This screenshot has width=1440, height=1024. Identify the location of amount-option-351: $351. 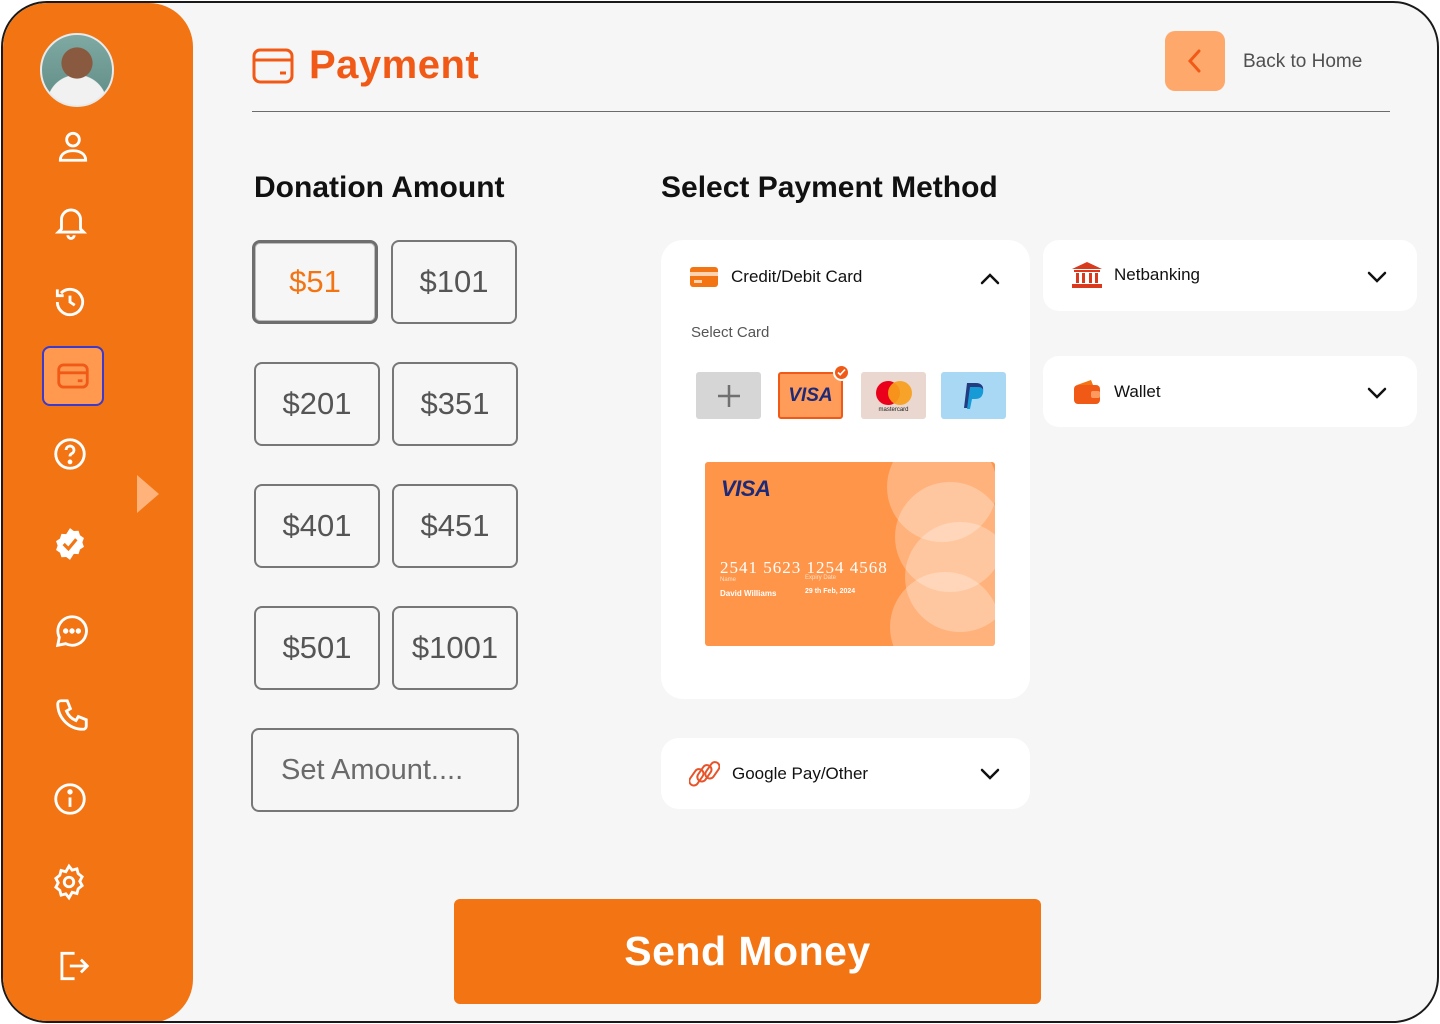
(455, 404).